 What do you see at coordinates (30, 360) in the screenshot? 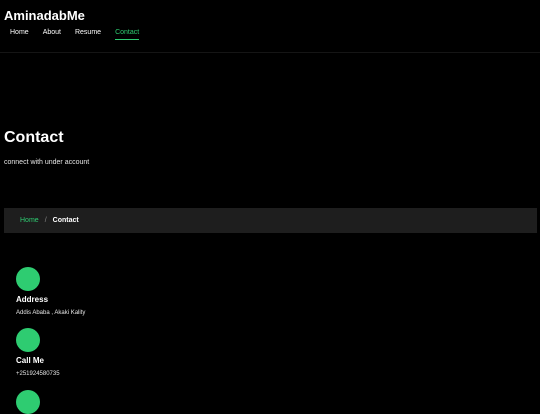
I see `contact-phone-label: Call Me` at bounding box center [30, 360].